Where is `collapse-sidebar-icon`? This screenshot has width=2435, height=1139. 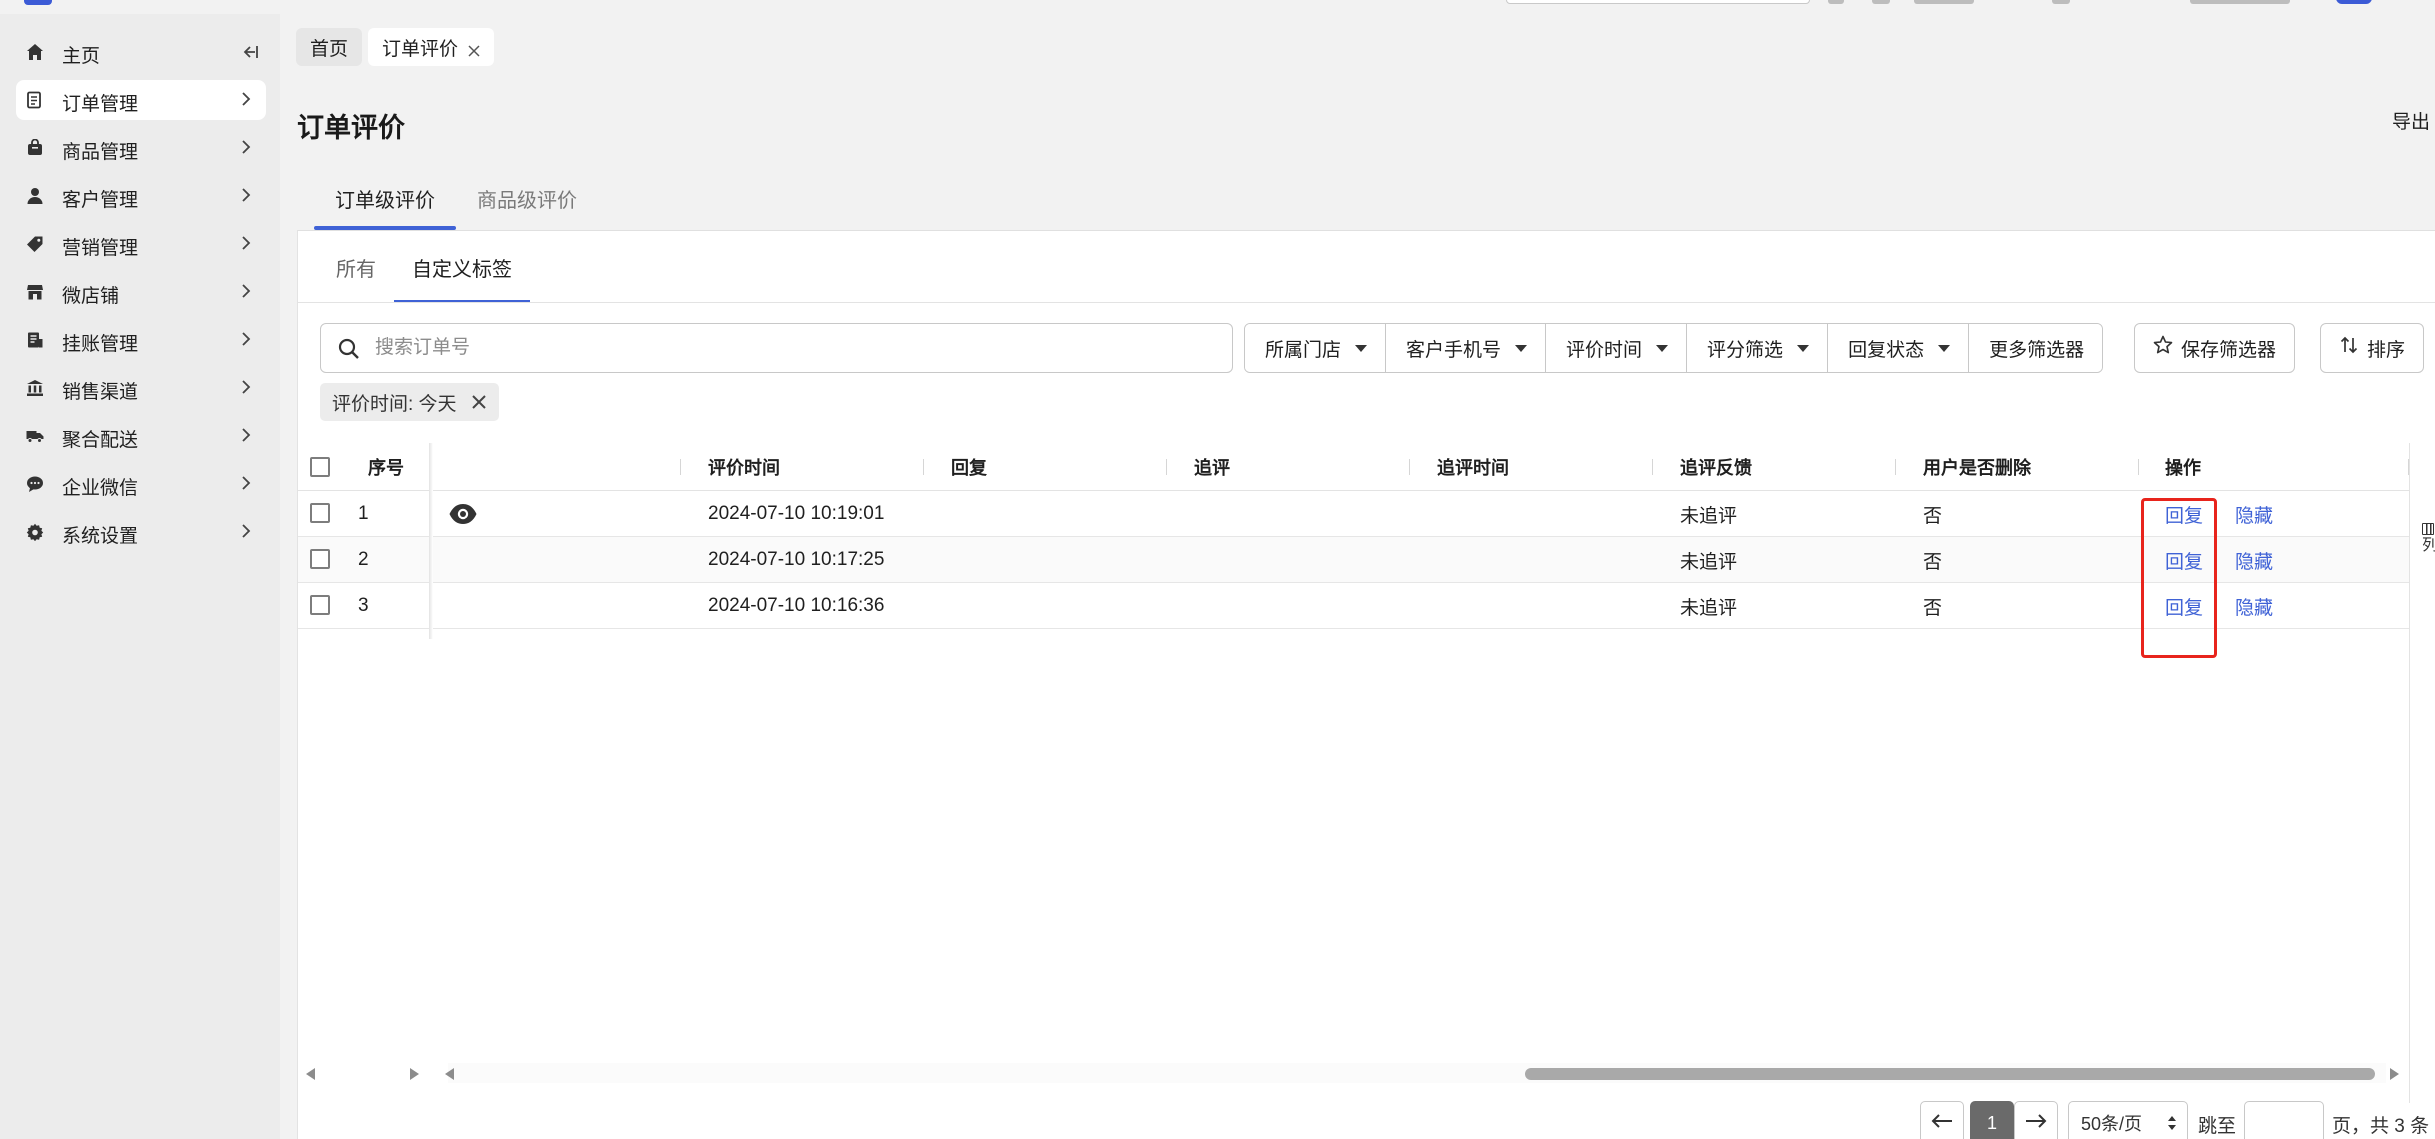 collapse-sidebar-icon is located at coordinates (250, 52).